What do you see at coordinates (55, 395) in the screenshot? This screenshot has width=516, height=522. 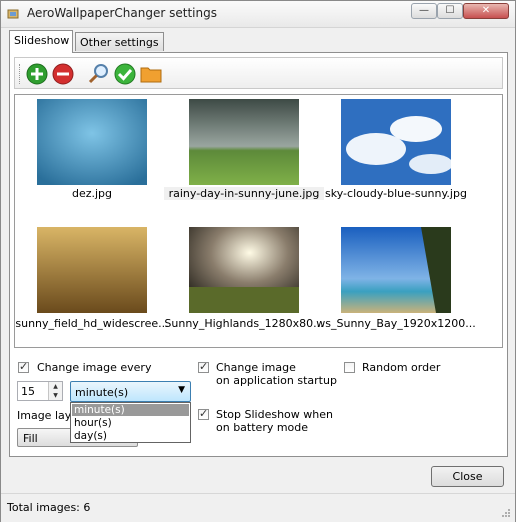 I see `stepper-down-icon: ▼` at bounding box center [55, 395].